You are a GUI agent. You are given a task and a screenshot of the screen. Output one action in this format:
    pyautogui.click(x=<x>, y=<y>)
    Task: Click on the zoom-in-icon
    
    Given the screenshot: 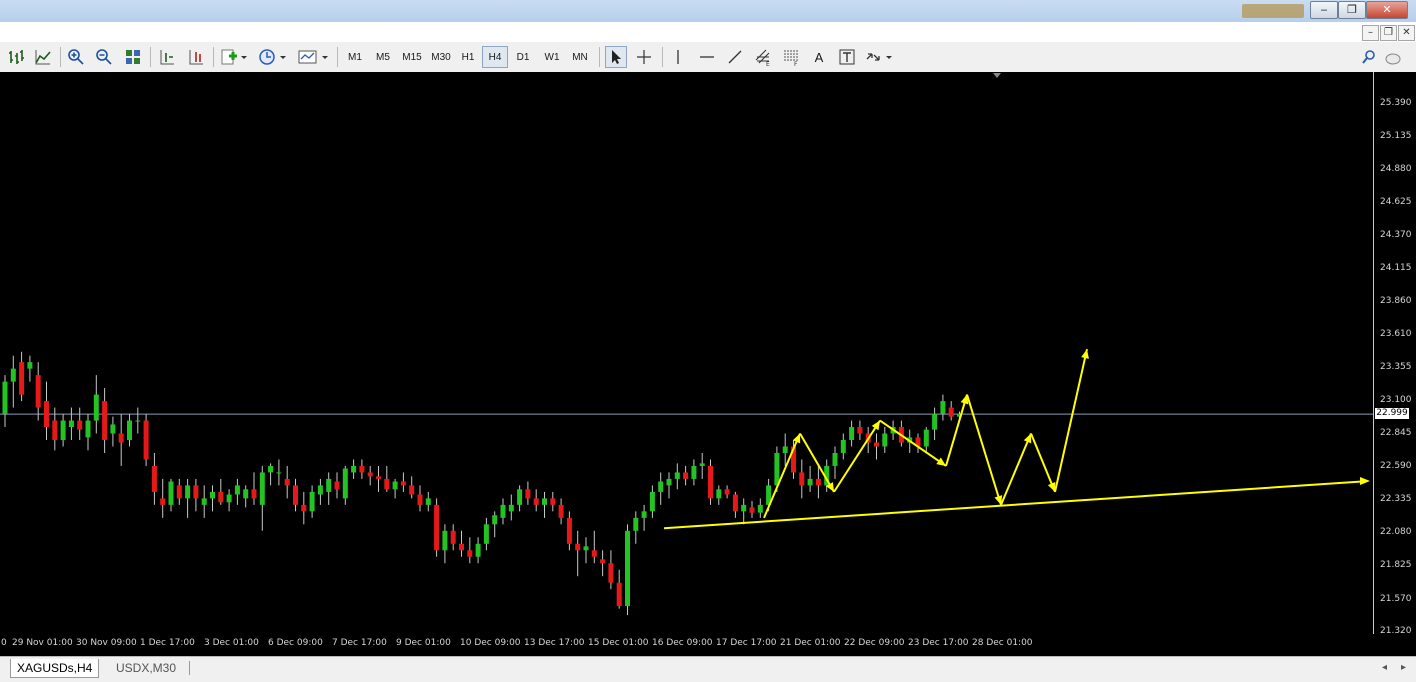 What is the action you would take?
    pyautogui.click(x=76, y=57)
    